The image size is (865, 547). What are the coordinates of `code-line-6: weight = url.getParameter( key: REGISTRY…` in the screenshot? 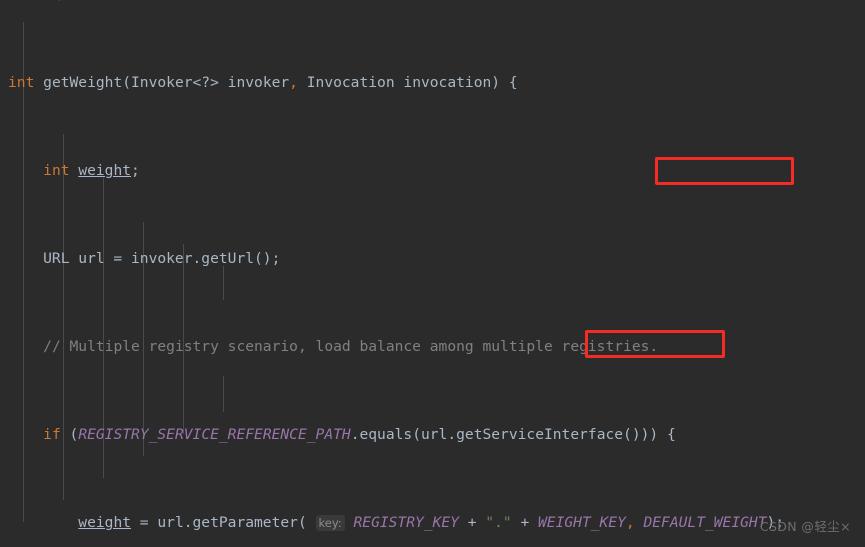 It's located at (431, 522).